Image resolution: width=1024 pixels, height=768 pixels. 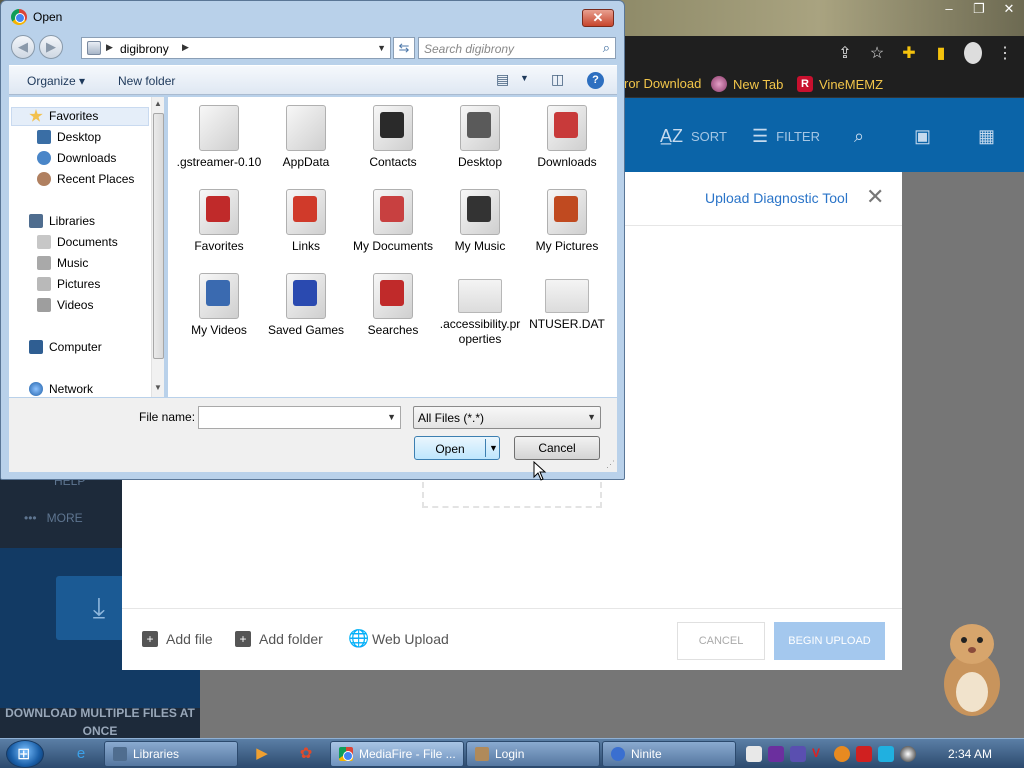 What do you see at coordinates (941, 53) in the screenshot?
I see `sidebar-icon: ▮` at bounding box center [941, 53].